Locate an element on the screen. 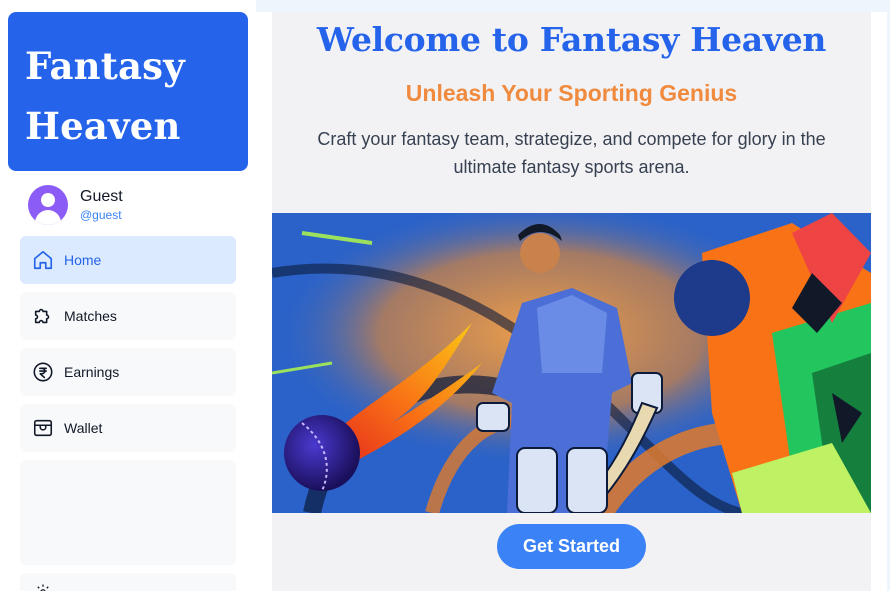 The height and width of the screenshot is (591, 890). sidebar-empty-panel is located at coordinates (128, 512).